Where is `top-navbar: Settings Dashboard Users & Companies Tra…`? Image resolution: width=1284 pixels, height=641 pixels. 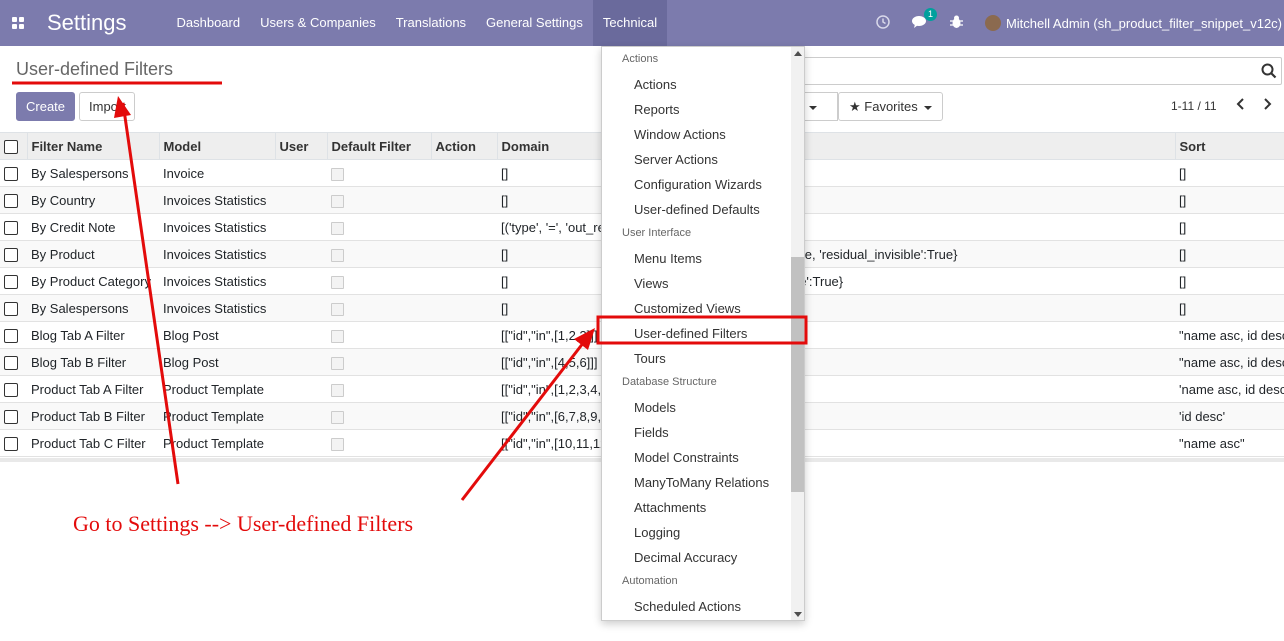 top-navbar: Settings Dashboard Users & Companies Tra… is located at coordinates (642, 23).